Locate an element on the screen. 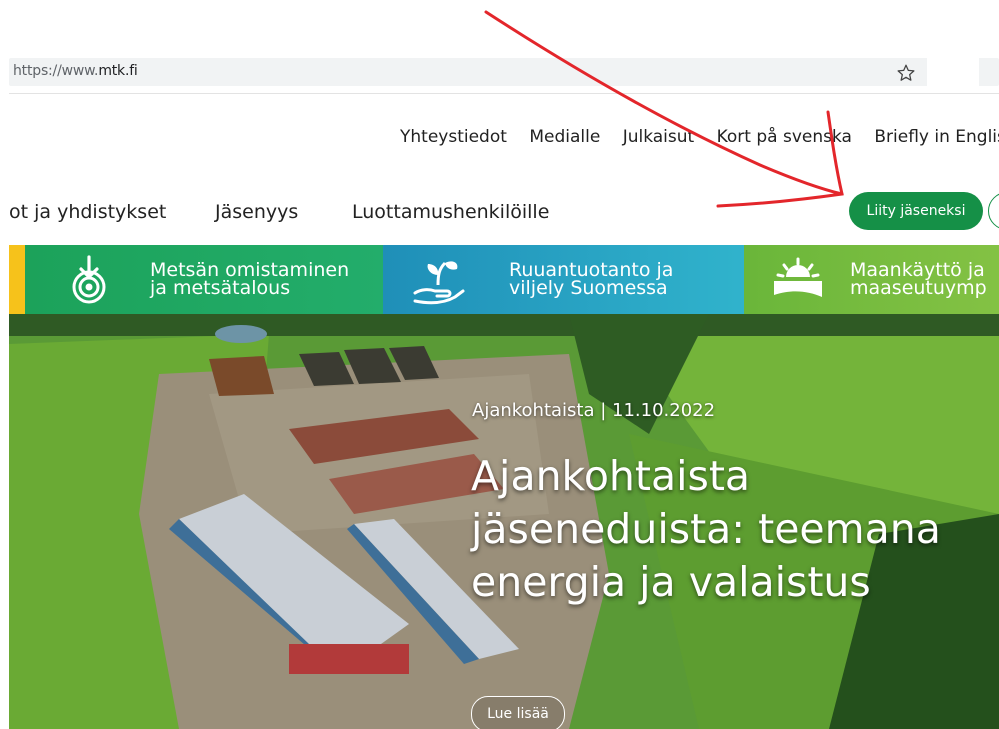 The height and width of the screenshot is (729, 999). nav-yhdistykset: ot ja yhdistykset is located at coordinates (87, 212).